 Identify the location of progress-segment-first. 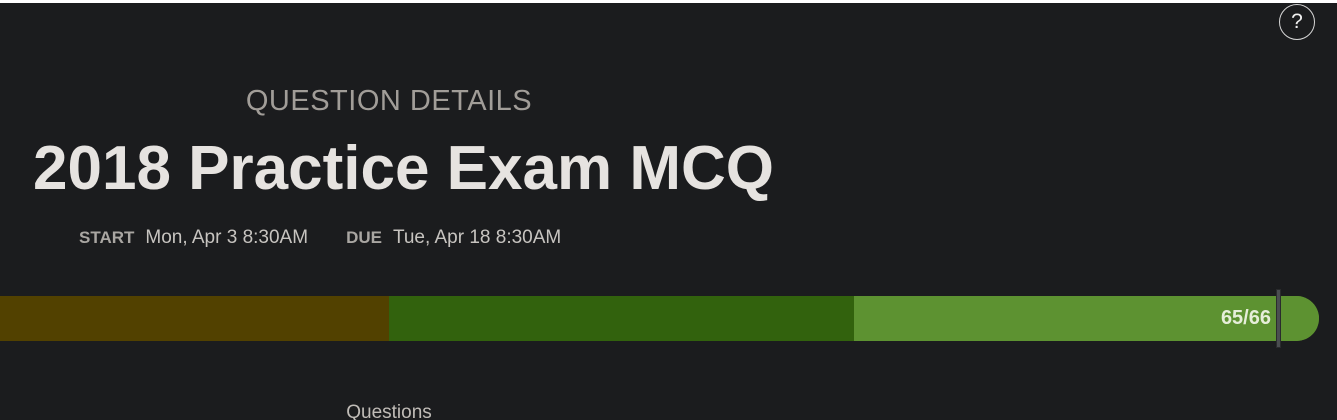
(194, 318).